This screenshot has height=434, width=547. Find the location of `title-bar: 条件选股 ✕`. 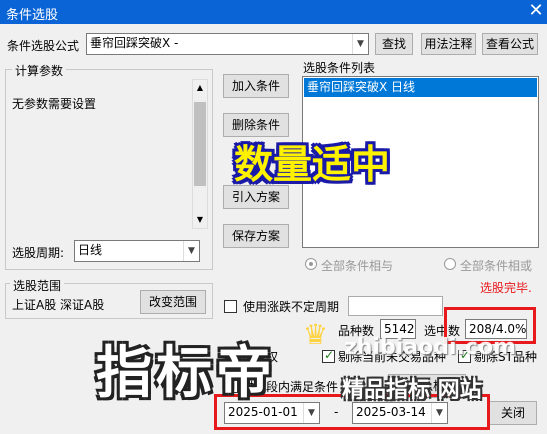

title-bar: 条件选股 ✕ is located at coordinates (273, 12).